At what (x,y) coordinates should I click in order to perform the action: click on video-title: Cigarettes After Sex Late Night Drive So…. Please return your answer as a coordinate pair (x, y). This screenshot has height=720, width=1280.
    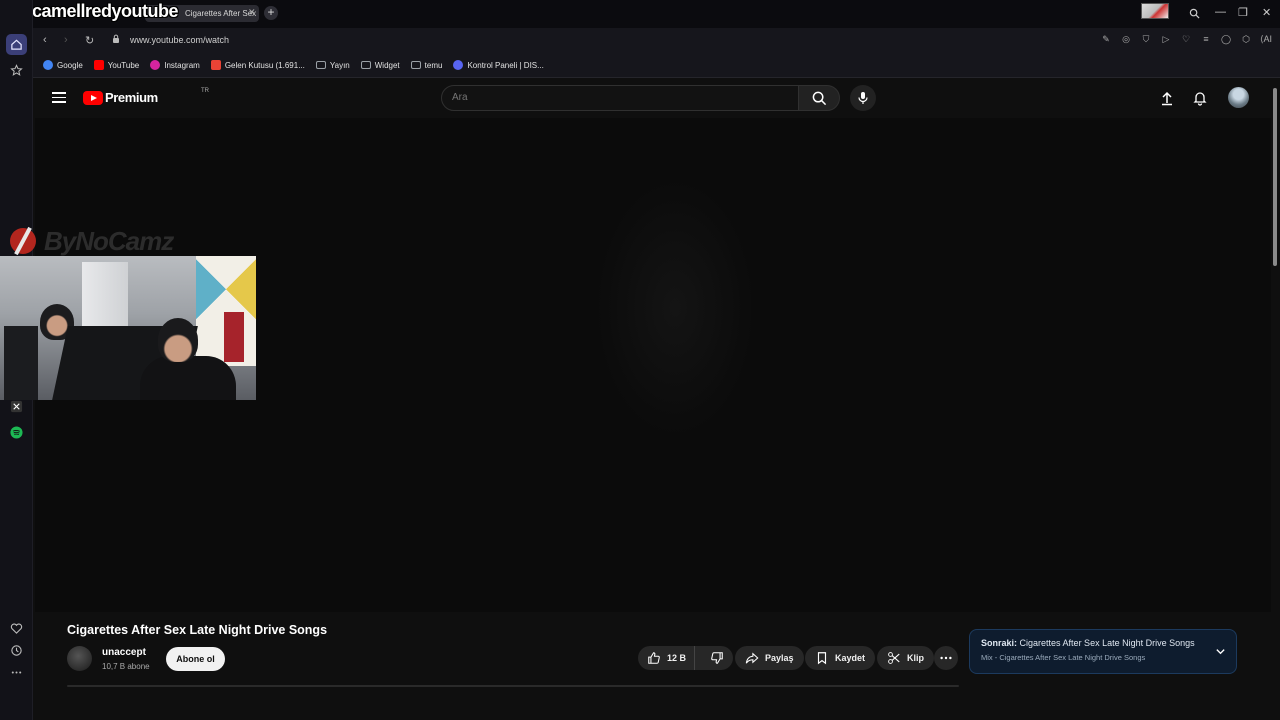
    Looking at the image, I should click on (197, 630).